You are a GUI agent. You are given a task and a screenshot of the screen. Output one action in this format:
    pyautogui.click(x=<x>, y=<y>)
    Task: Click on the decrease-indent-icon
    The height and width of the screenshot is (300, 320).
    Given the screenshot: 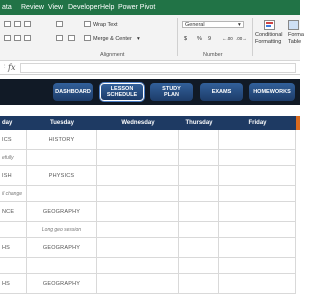 What is the action you would take?
    pyautogui.click(x=59, y=38)
    